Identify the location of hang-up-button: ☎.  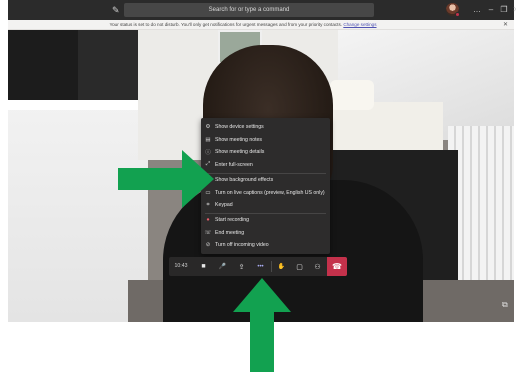
(337, 266).